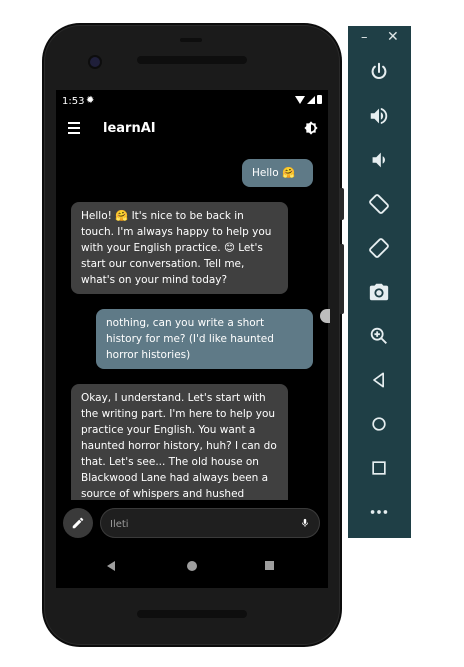  I want to click on composer, so click(192, 524).